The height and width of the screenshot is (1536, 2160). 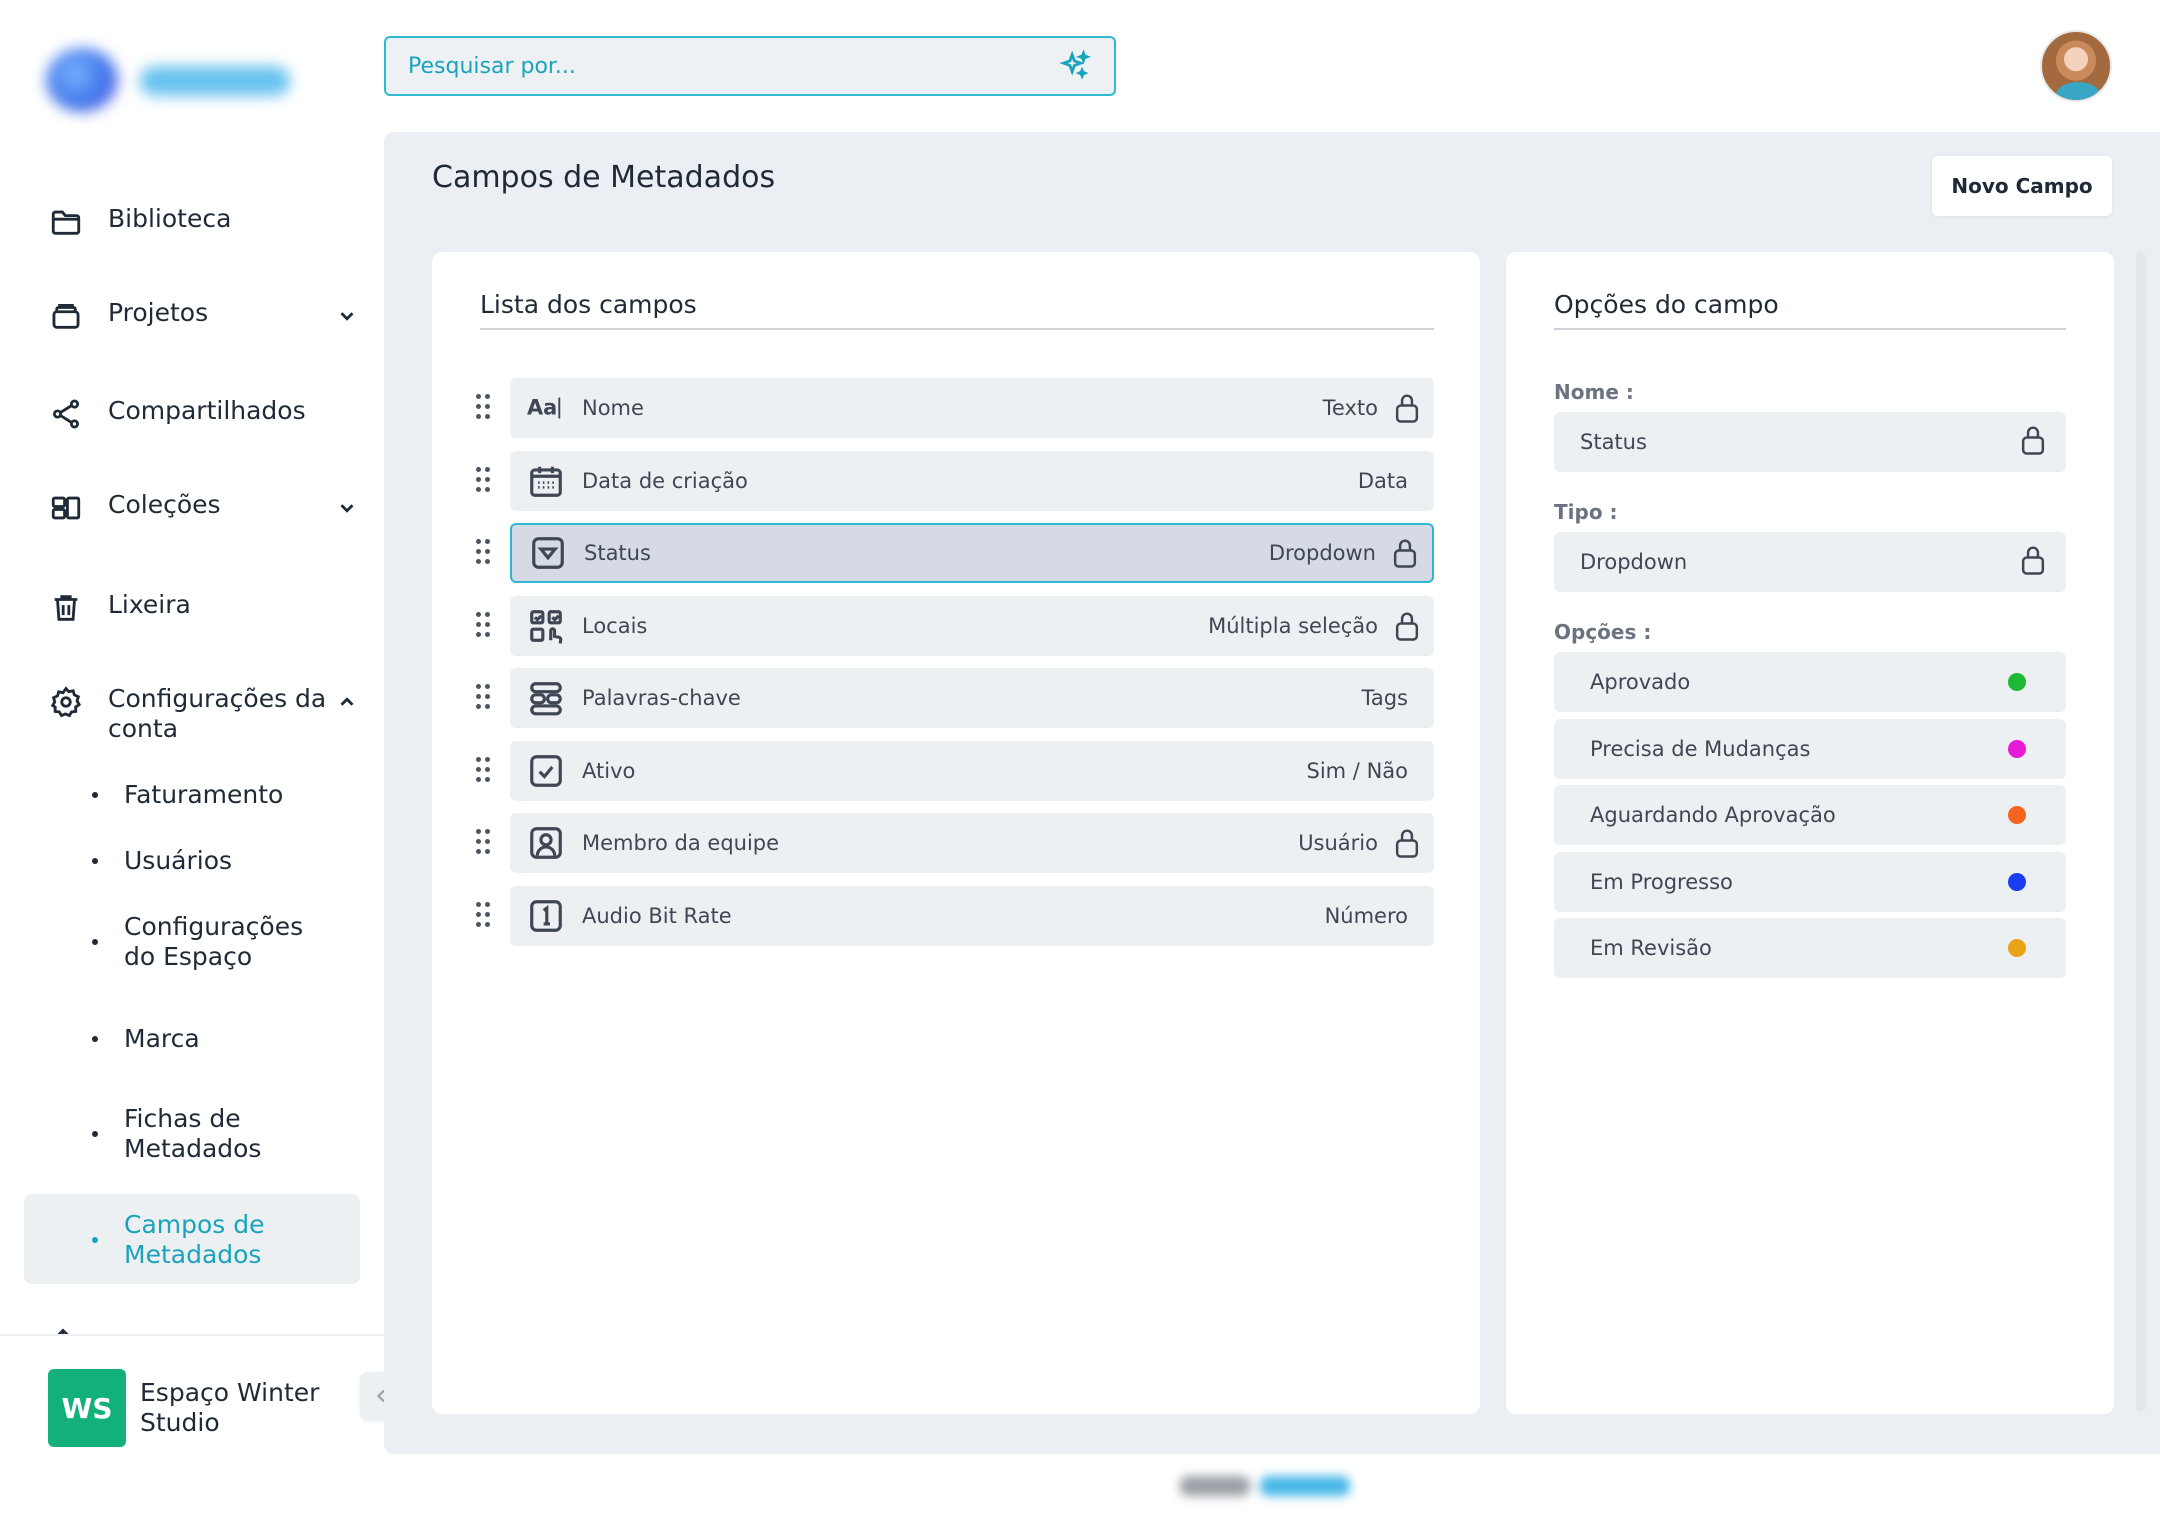 I want to click on sidebar-subitem-label: Marca, so click(x=162, y=1038).